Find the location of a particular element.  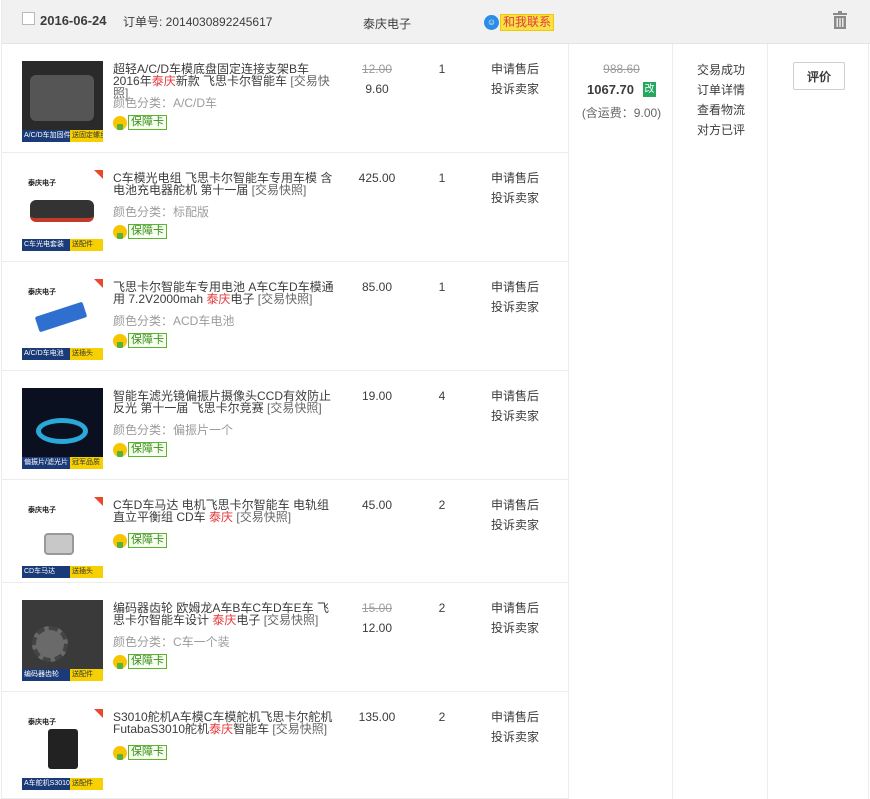

thumbnail-caption: CD车马达 is located at coordinates (46, 572).